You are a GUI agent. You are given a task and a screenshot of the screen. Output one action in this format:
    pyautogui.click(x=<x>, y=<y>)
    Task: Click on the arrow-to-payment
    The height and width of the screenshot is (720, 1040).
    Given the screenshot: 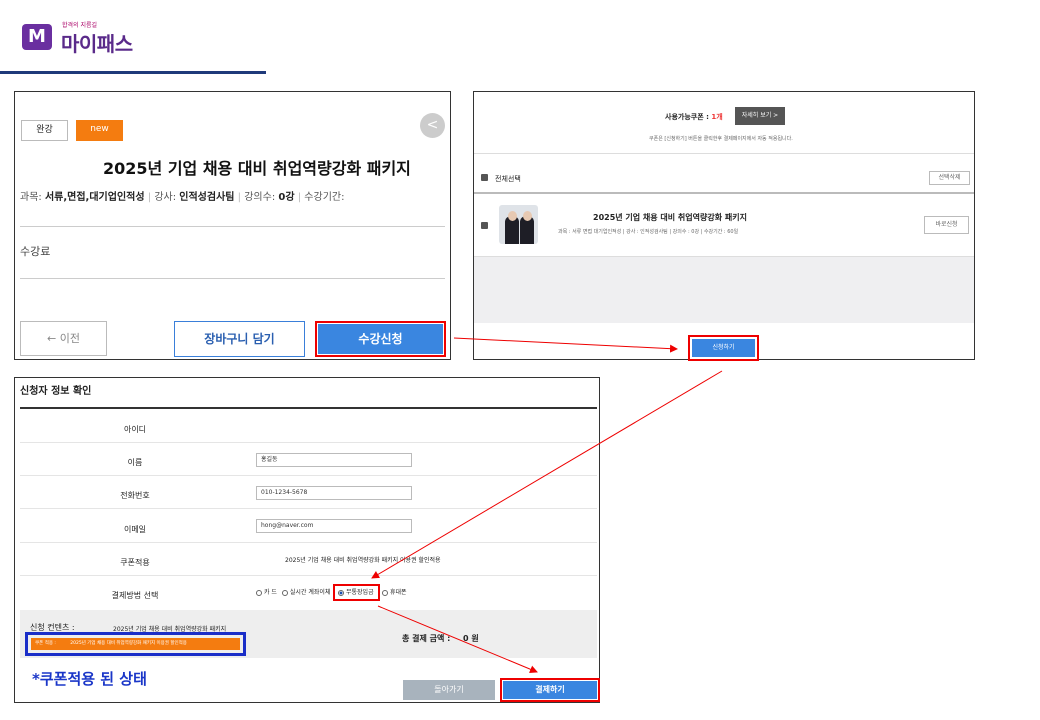 What is the action you would take?
    pyautogui.click(x=547, y=474)
    